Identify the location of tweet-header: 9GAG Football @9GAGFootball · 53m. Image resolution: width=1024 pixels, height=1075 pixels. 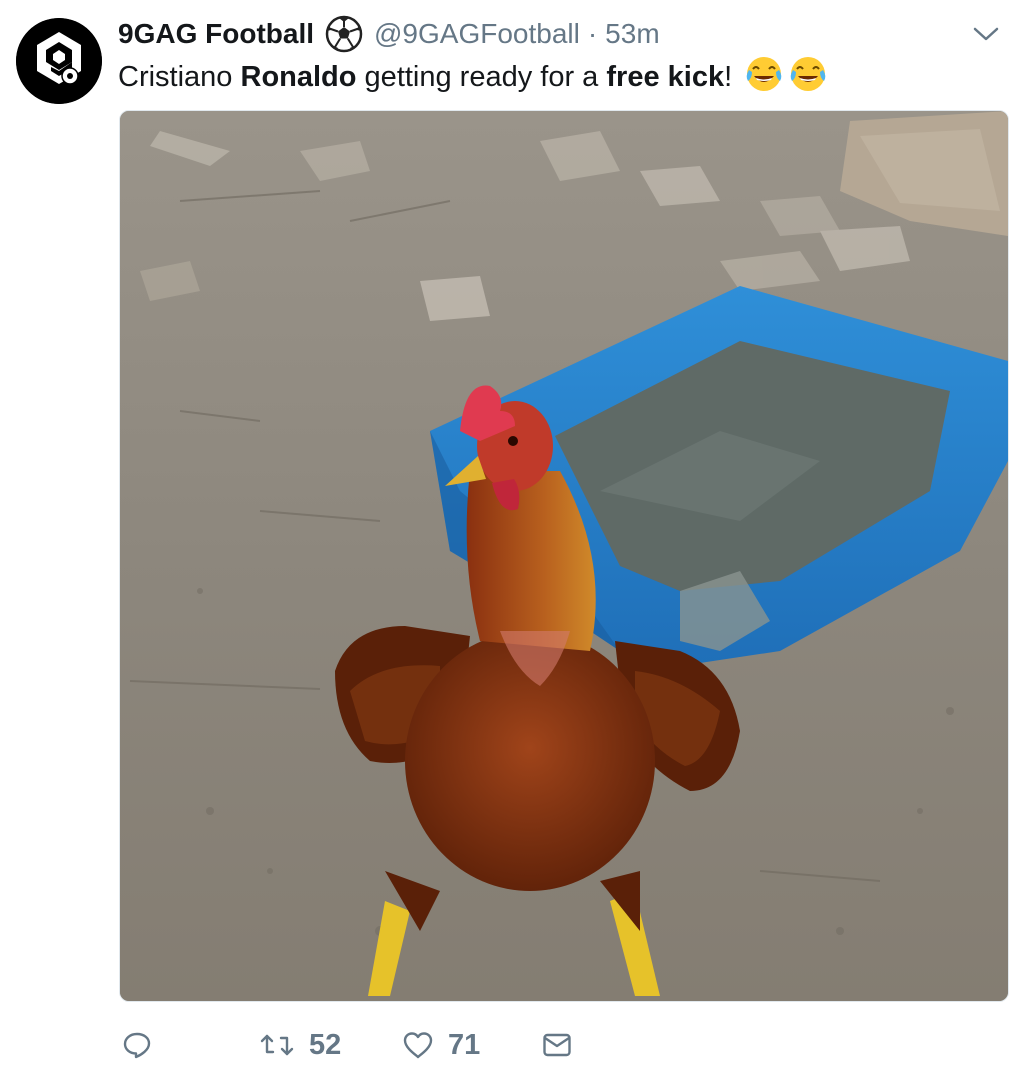
(389, 34).